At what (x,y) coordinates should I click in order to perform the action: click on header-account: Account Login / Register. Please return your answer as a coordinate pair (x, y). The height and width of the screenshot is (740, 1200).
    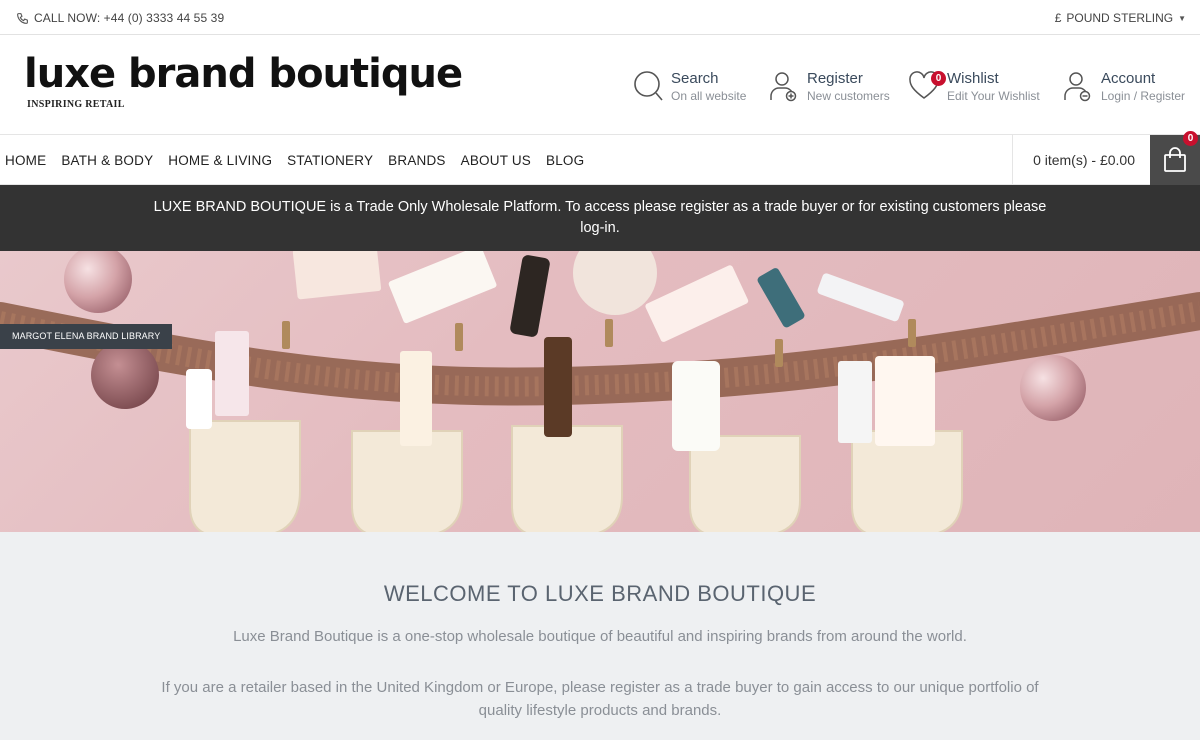
    Looking at the image, I should click on (1124, 87).